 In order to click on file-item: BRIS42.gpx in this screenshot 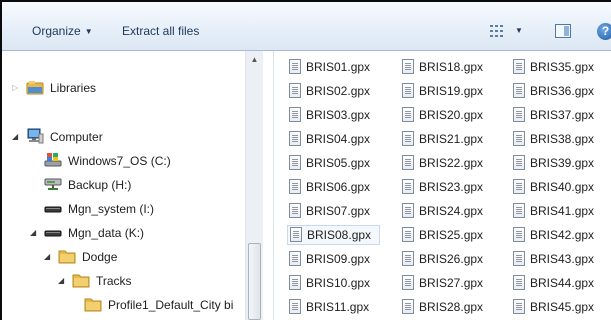, I will do `click(552, 235)`.